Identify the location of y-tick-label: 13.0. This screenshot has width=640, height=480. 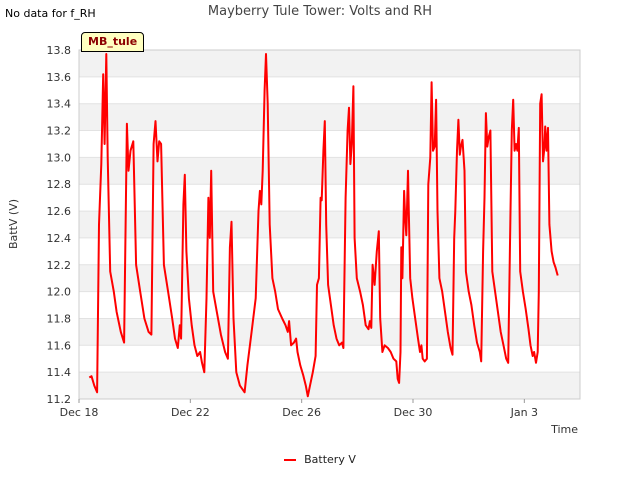
(59, 157).